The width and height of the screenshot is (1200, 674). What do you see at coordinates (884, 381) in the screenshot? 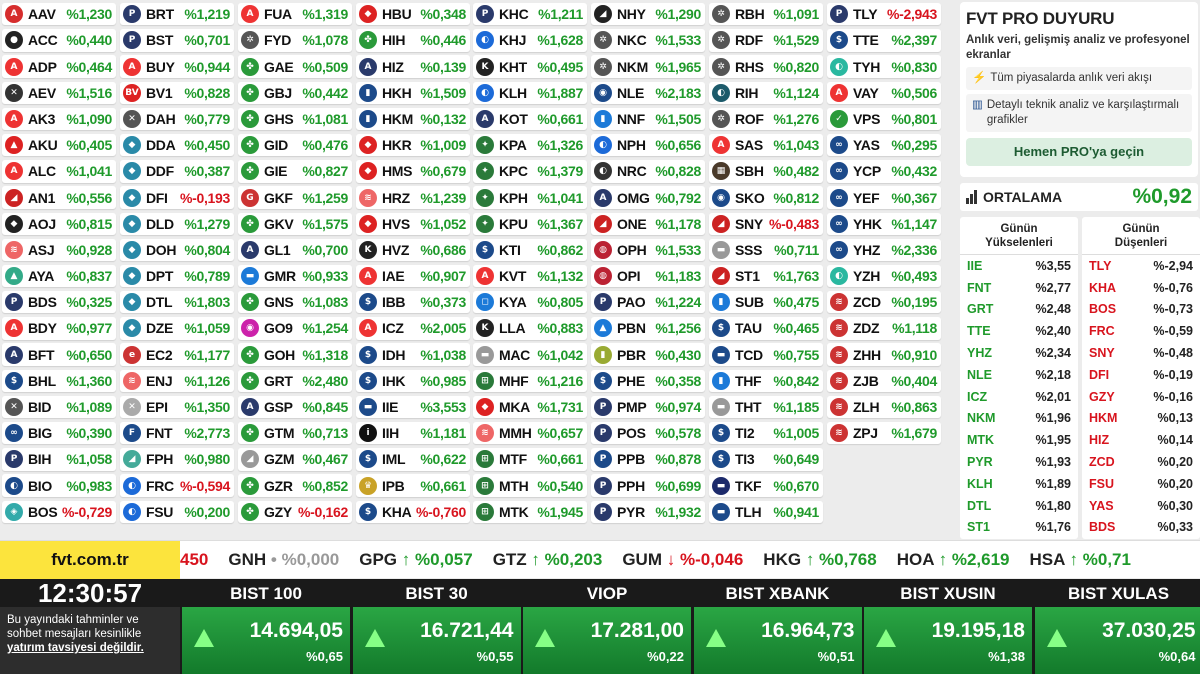
I see `stock-cell: ≋ ZJB %0,404` at bounding box center [884, 381].